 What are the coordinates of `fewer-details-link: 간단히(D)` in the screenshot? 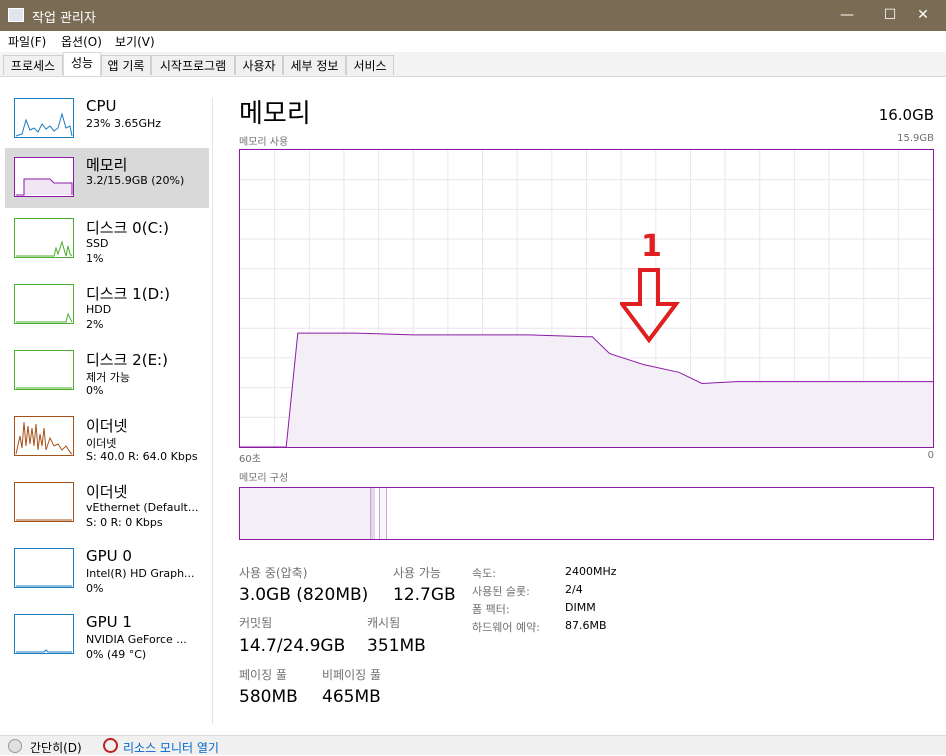 It's located at (56, 747).